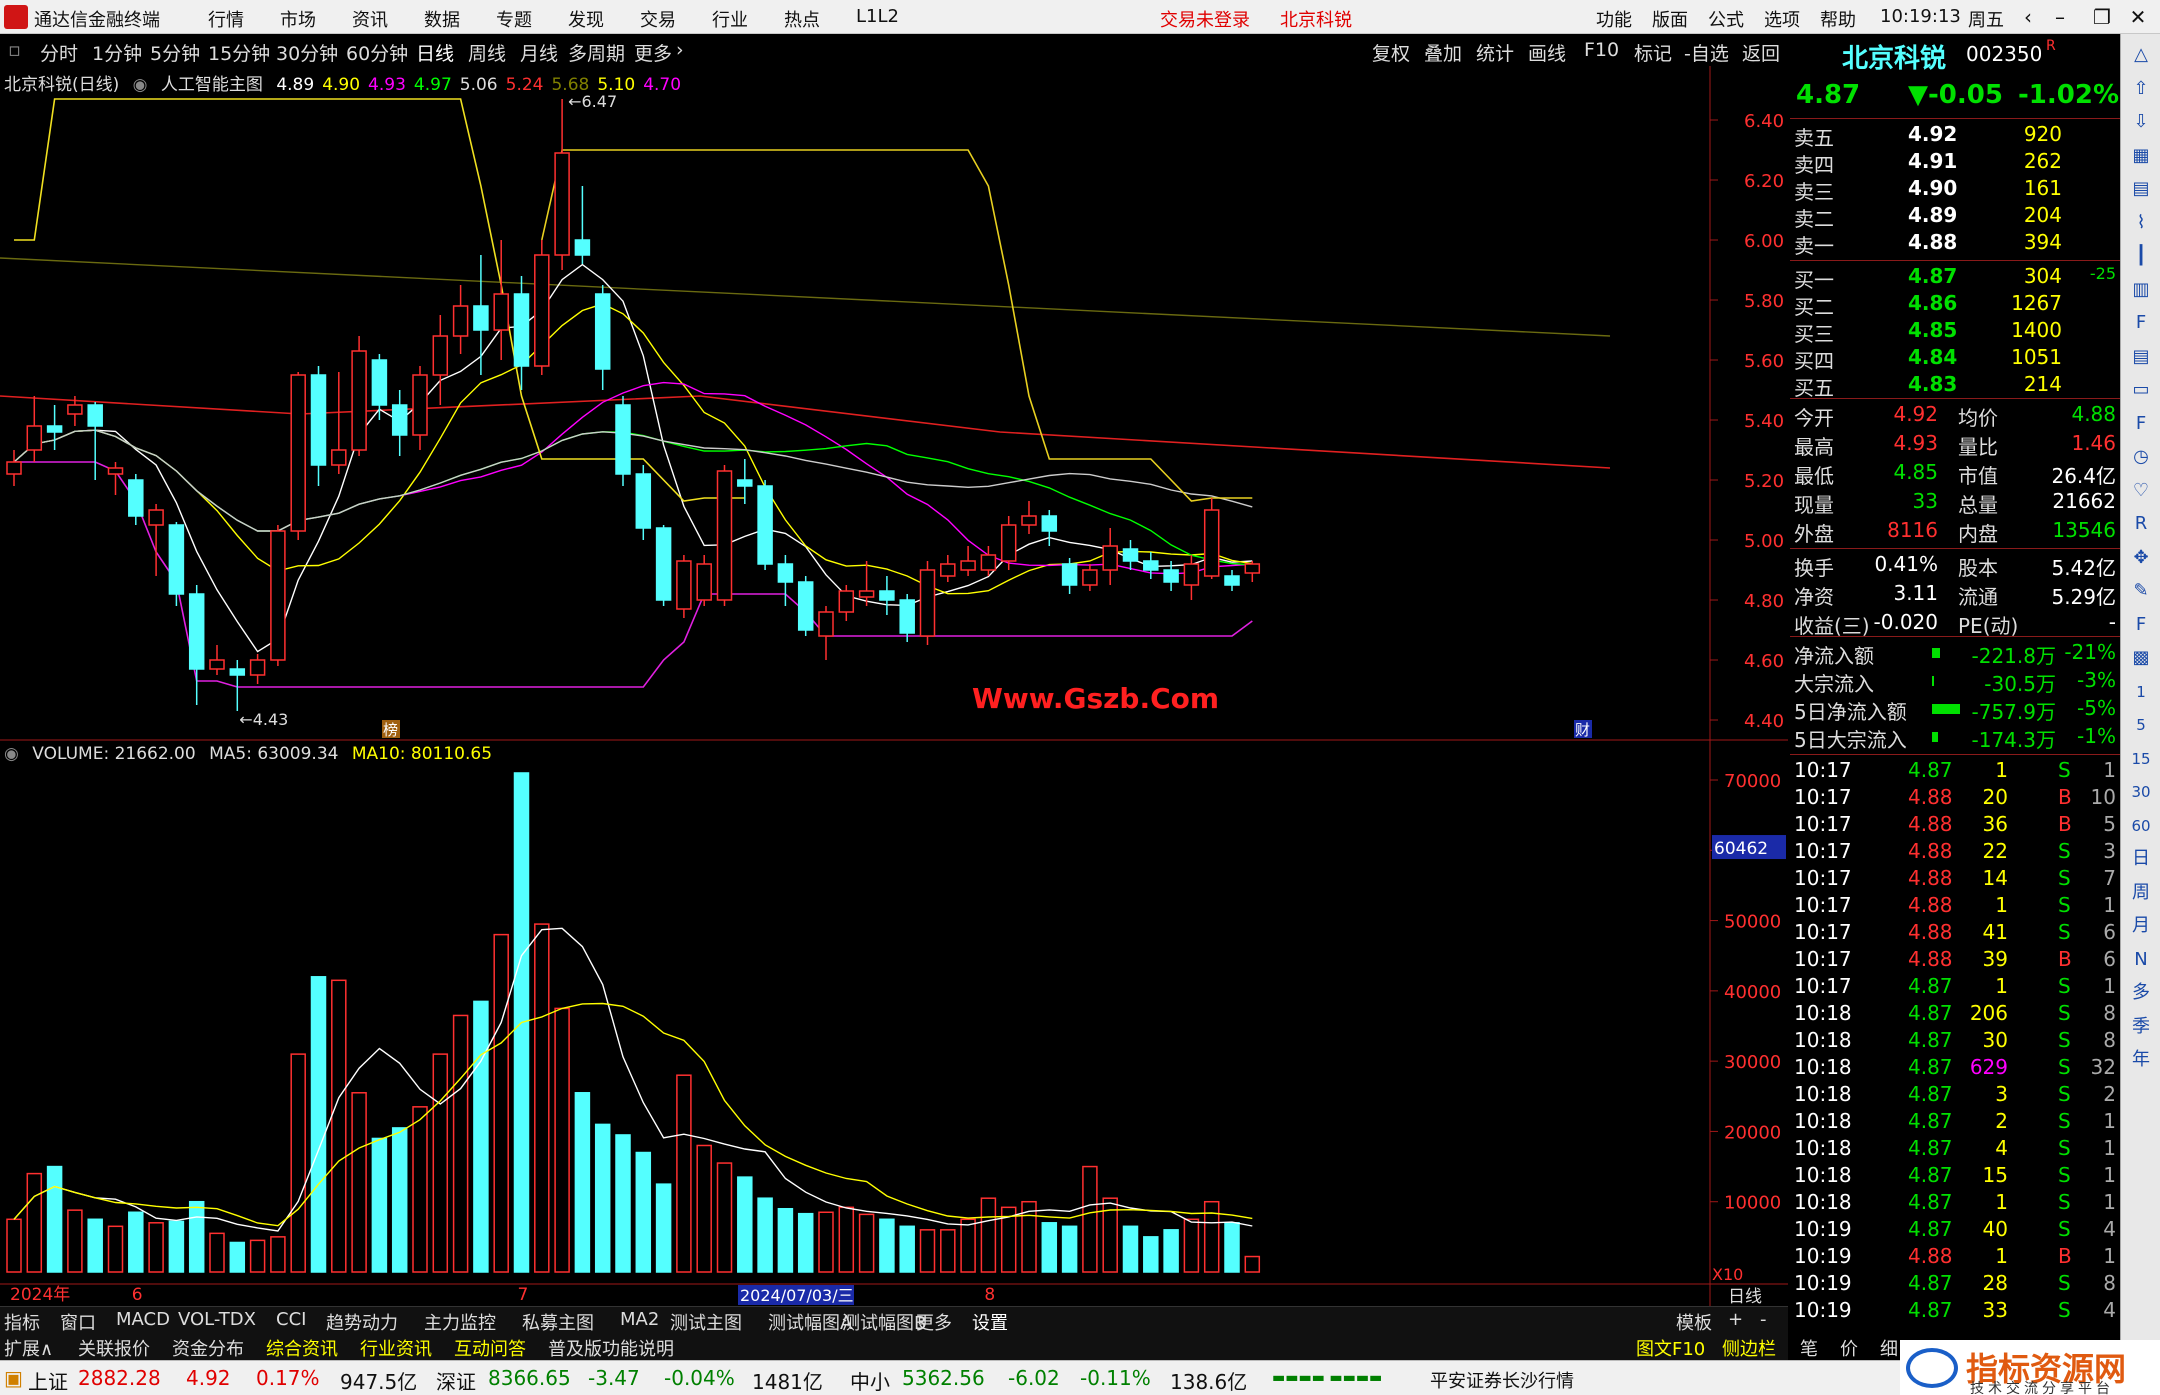  Describe the element at coordinates (1955, 682) in the screenshot. I see `capital-flow-row: 大宗流入 -30.5万 -3%` at that location.